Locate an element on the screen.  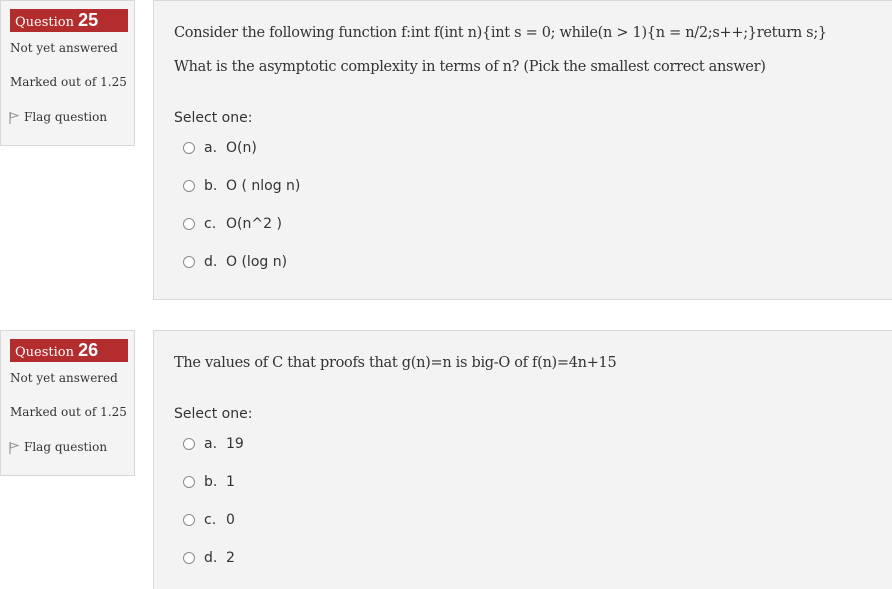
question-number-badge: Question 25 is located at coordinates (69, 20).